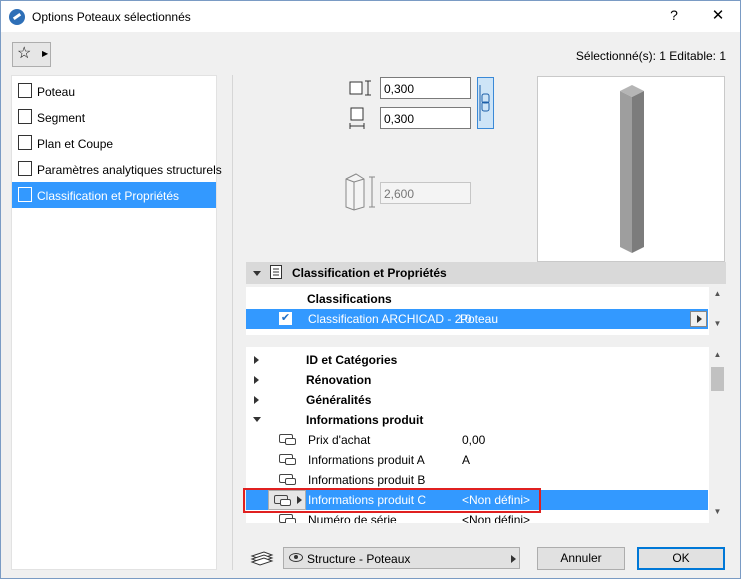  Describe the element at coordinates (392, 500) in the screenshot. I see `highlight-box` at that location.